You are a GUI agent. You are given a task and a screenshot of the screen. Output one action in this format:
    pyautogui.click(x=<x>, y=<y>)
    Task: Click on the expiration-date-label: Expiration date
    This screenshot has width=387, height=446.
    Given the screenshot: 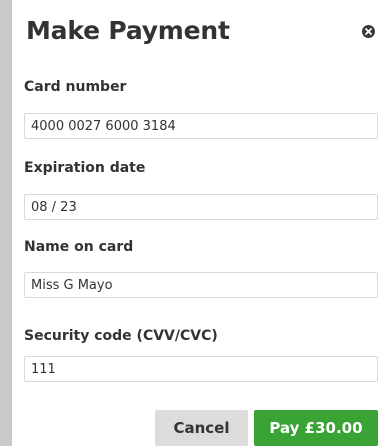 What is the action you would take?
    pyautogui.click(x=85, y=168)
    